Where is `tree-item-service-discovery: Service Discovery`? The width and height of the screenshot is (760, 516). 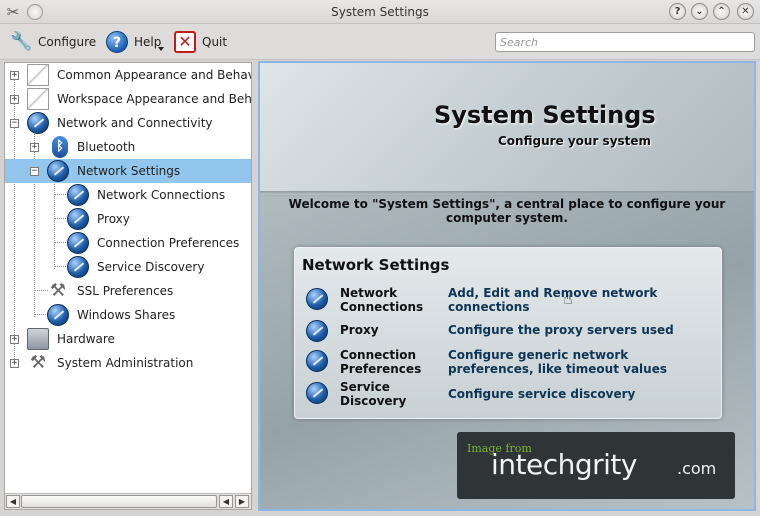
tree-item-service-discovery: Service Discovery is located at coordinates (128, 267).